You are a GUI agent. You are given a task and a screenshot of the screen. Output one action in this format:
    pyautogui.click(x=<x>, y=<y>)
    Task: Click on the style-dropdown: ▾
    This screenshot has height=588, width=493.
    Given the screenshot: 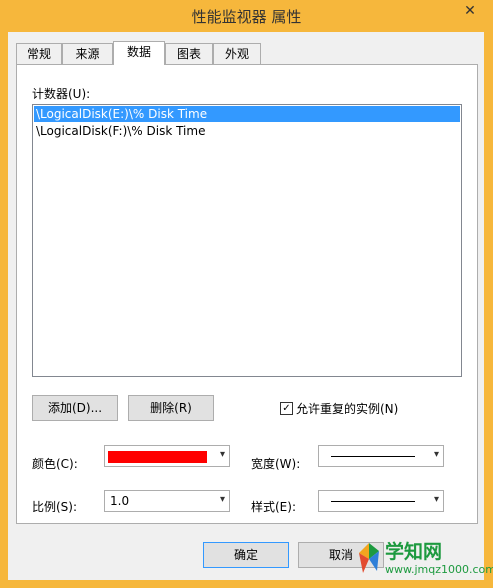 What is the action you would take?
    pyautogui.click(x=381, y=501)
    